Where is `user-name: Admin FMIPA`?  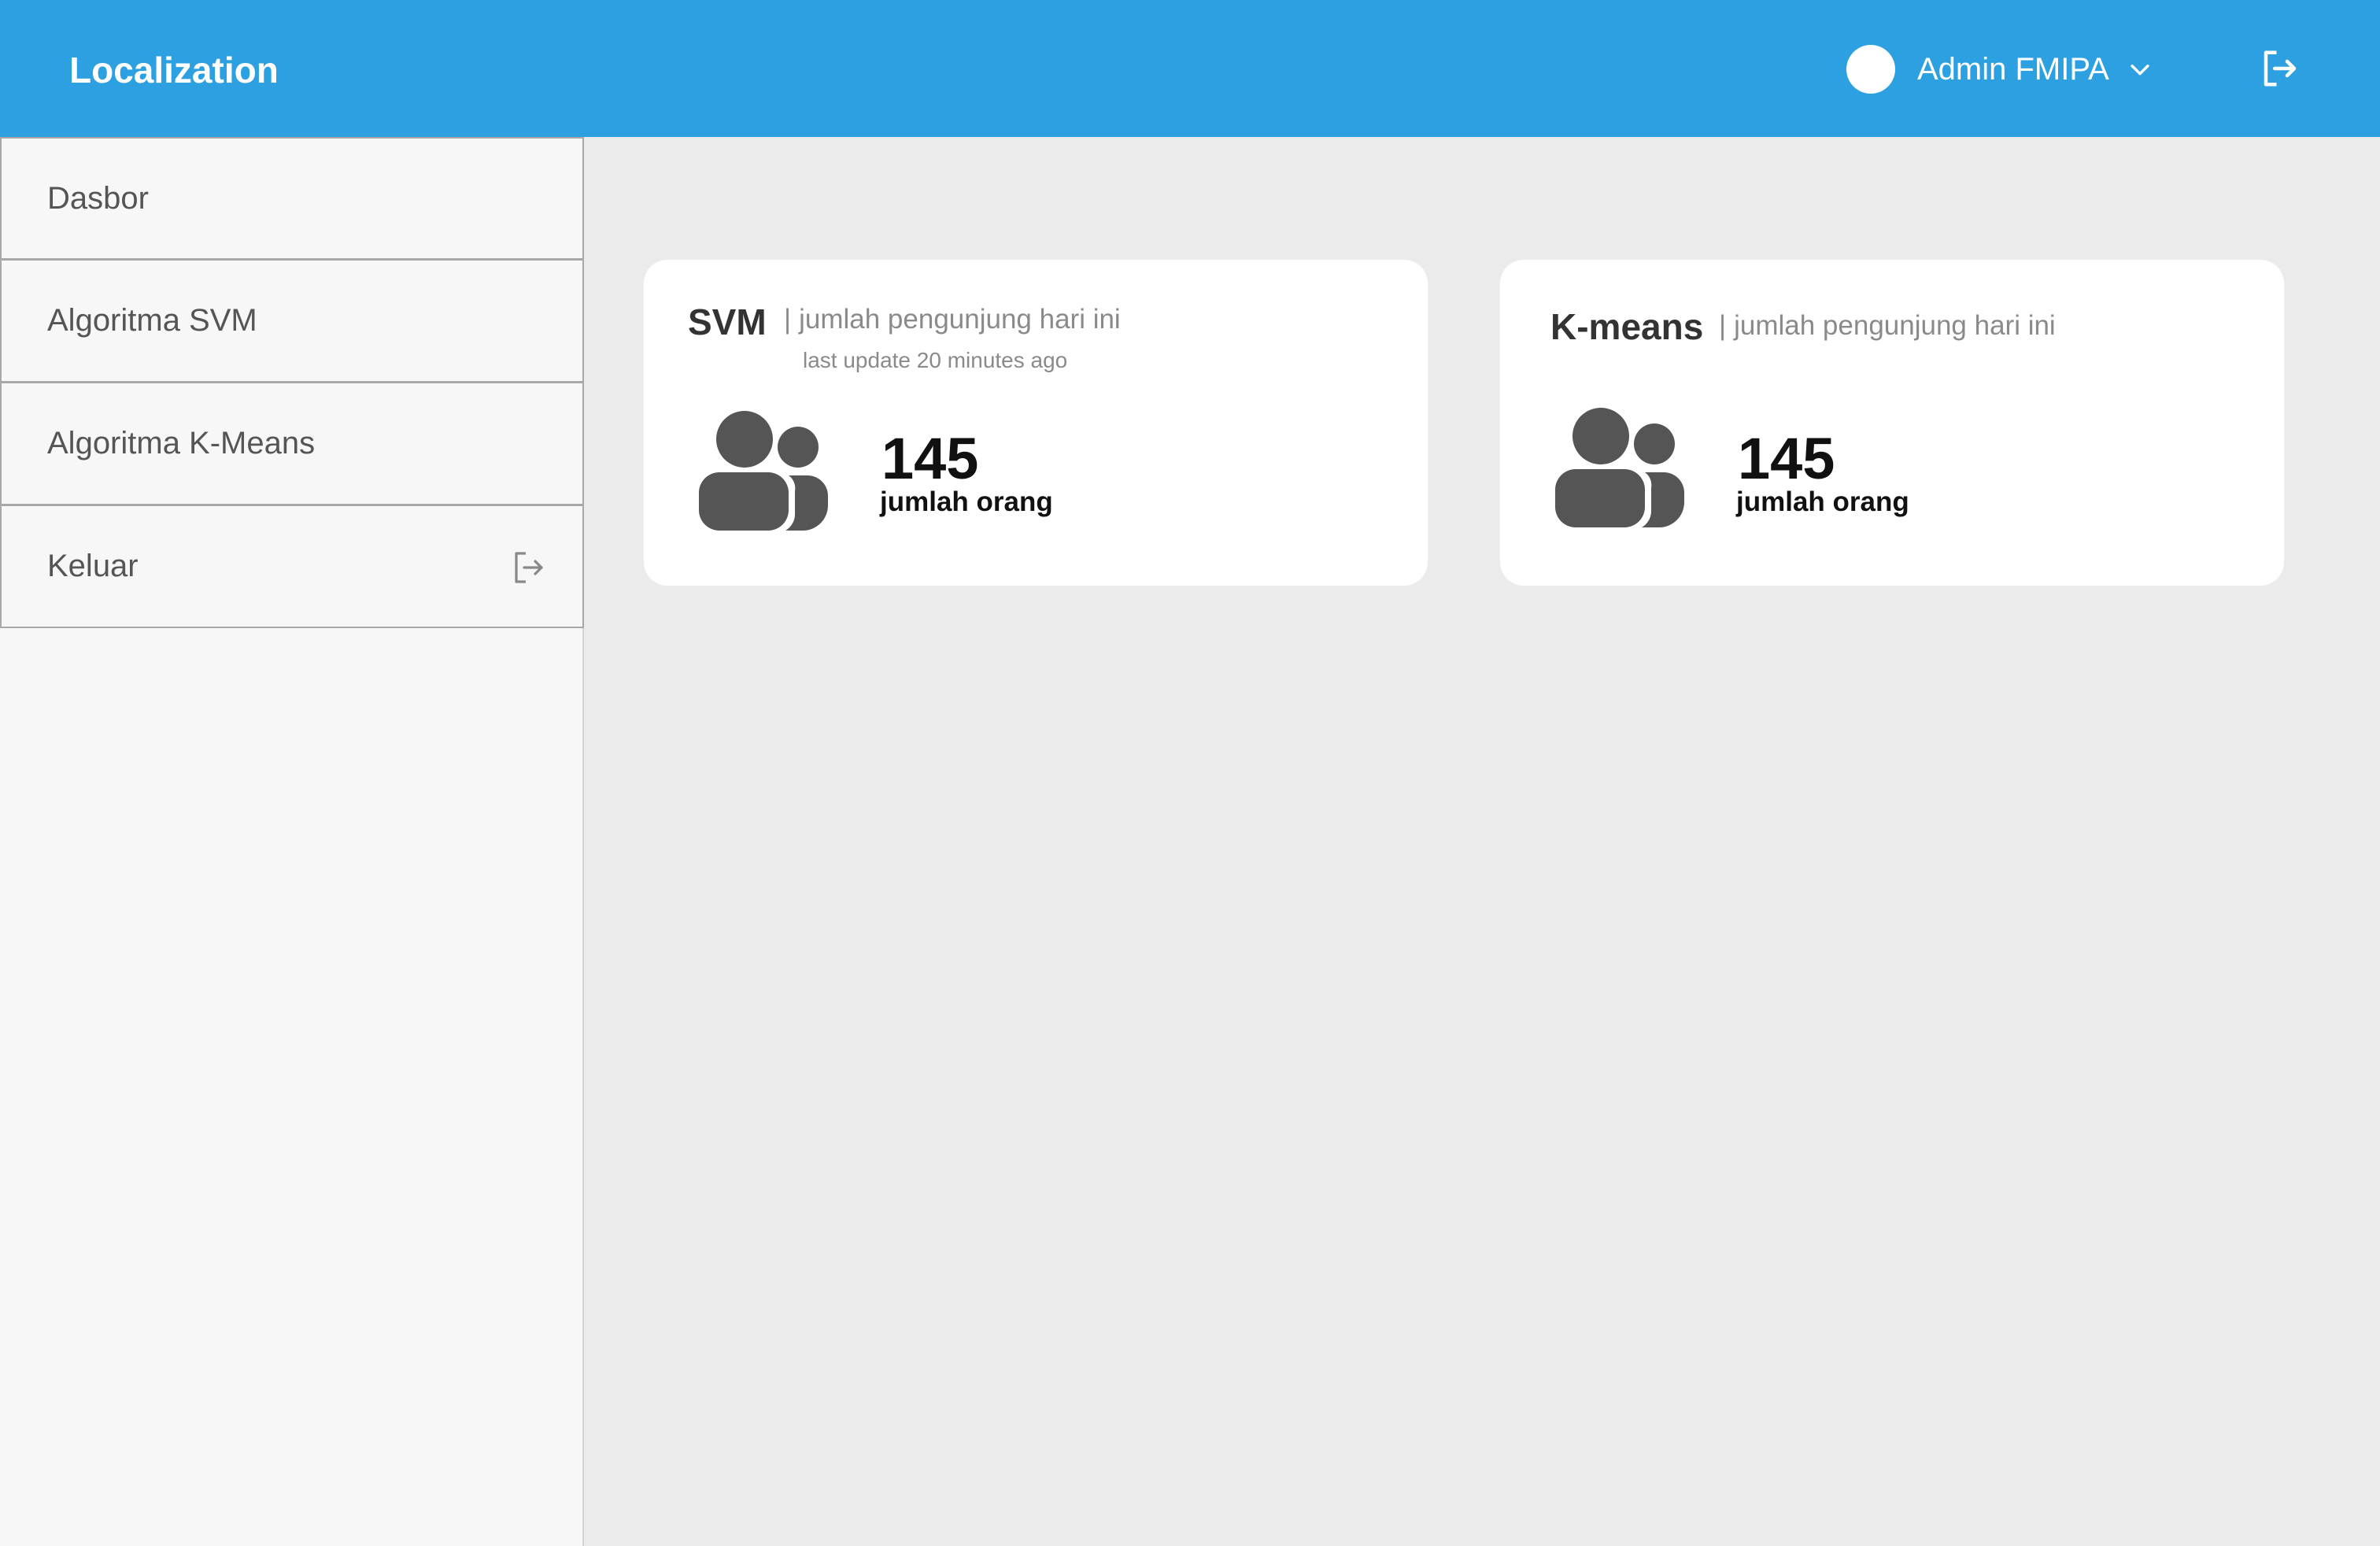
user-name: Admin FMIPA is located at coordinates (2013, 69).